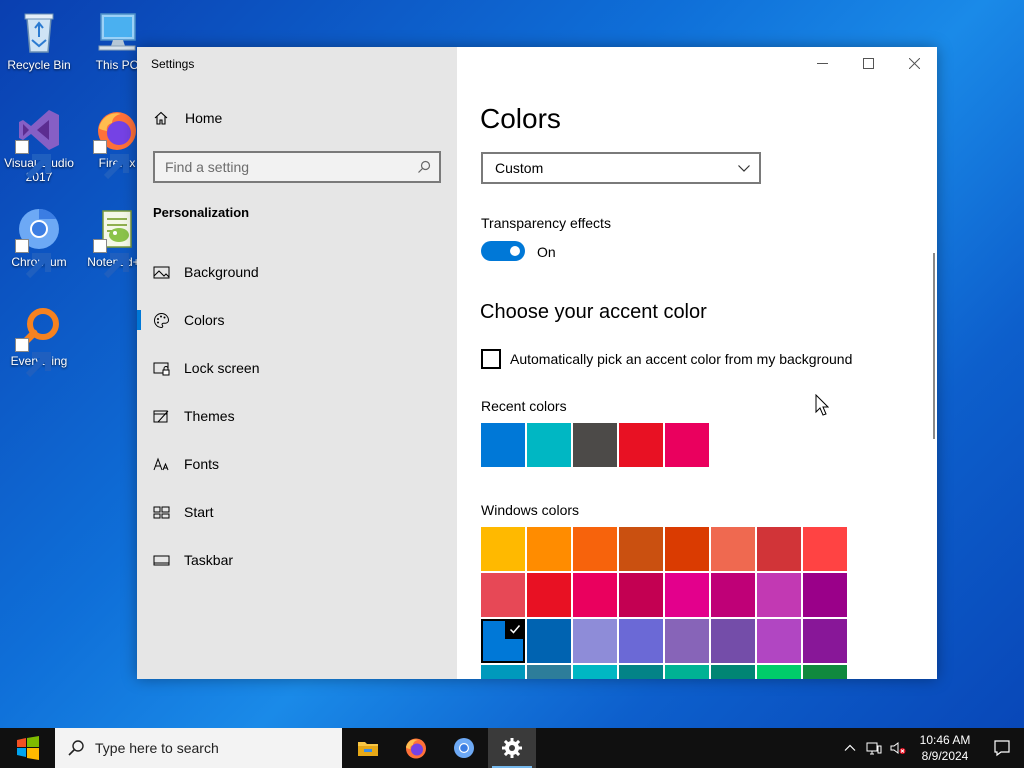 The height and width of the screenshot is (768, 1024). What do you see at coordinates (524, 406) in the screenshot?
I see `recent-colors-label: Recent colors` at bounding box center [524, 406].